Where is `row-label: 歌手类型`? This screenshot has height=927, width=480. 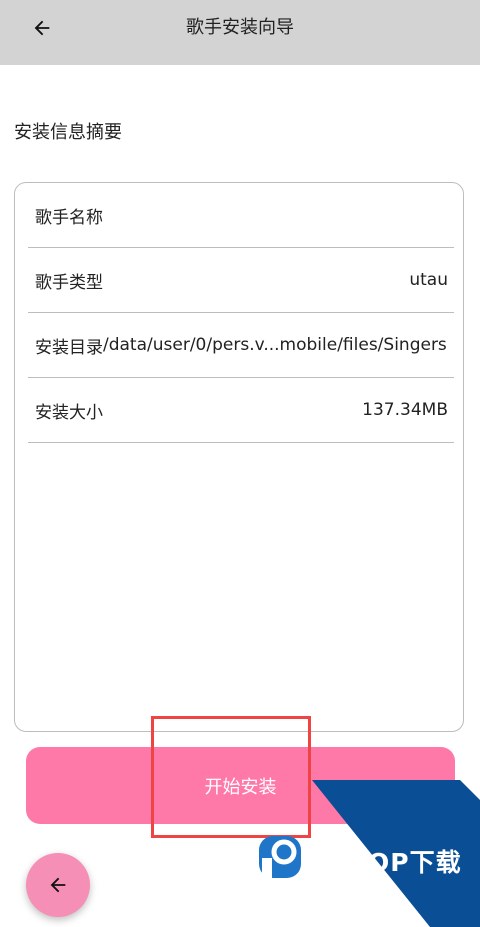 row-label: 歌手类型 is located at coordinates (69, 282).